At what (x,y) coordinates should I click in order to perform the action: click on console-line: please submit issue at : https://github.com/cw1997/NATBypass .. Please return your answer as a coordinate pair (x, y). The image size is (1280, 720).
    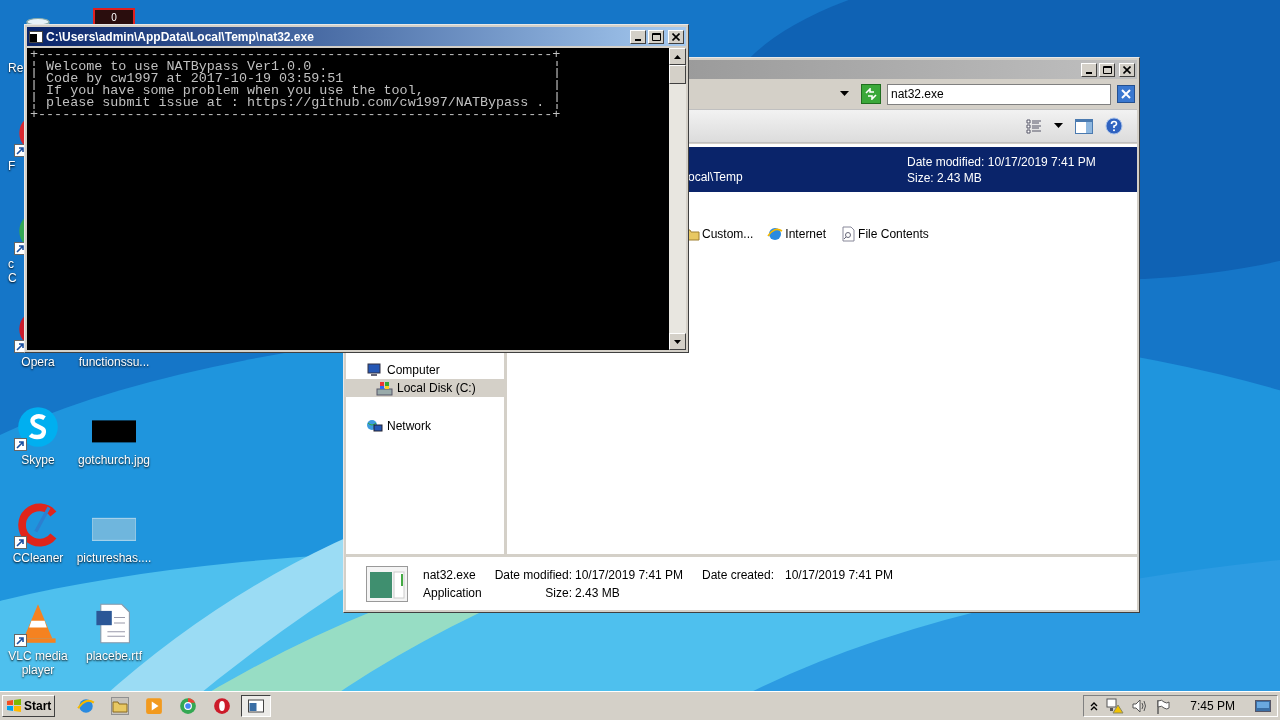
    Looking at the image, I should click on (295, 103).